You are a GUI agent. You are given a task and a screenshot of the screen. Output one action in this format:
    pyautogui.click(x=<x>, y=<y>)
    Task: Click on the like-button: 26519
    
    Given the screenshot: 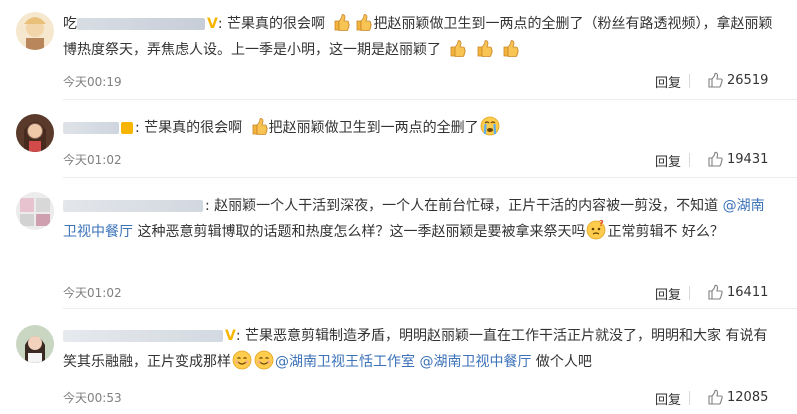 What is the action you would take?
    pyautogui.click(x=738, y=80)
    